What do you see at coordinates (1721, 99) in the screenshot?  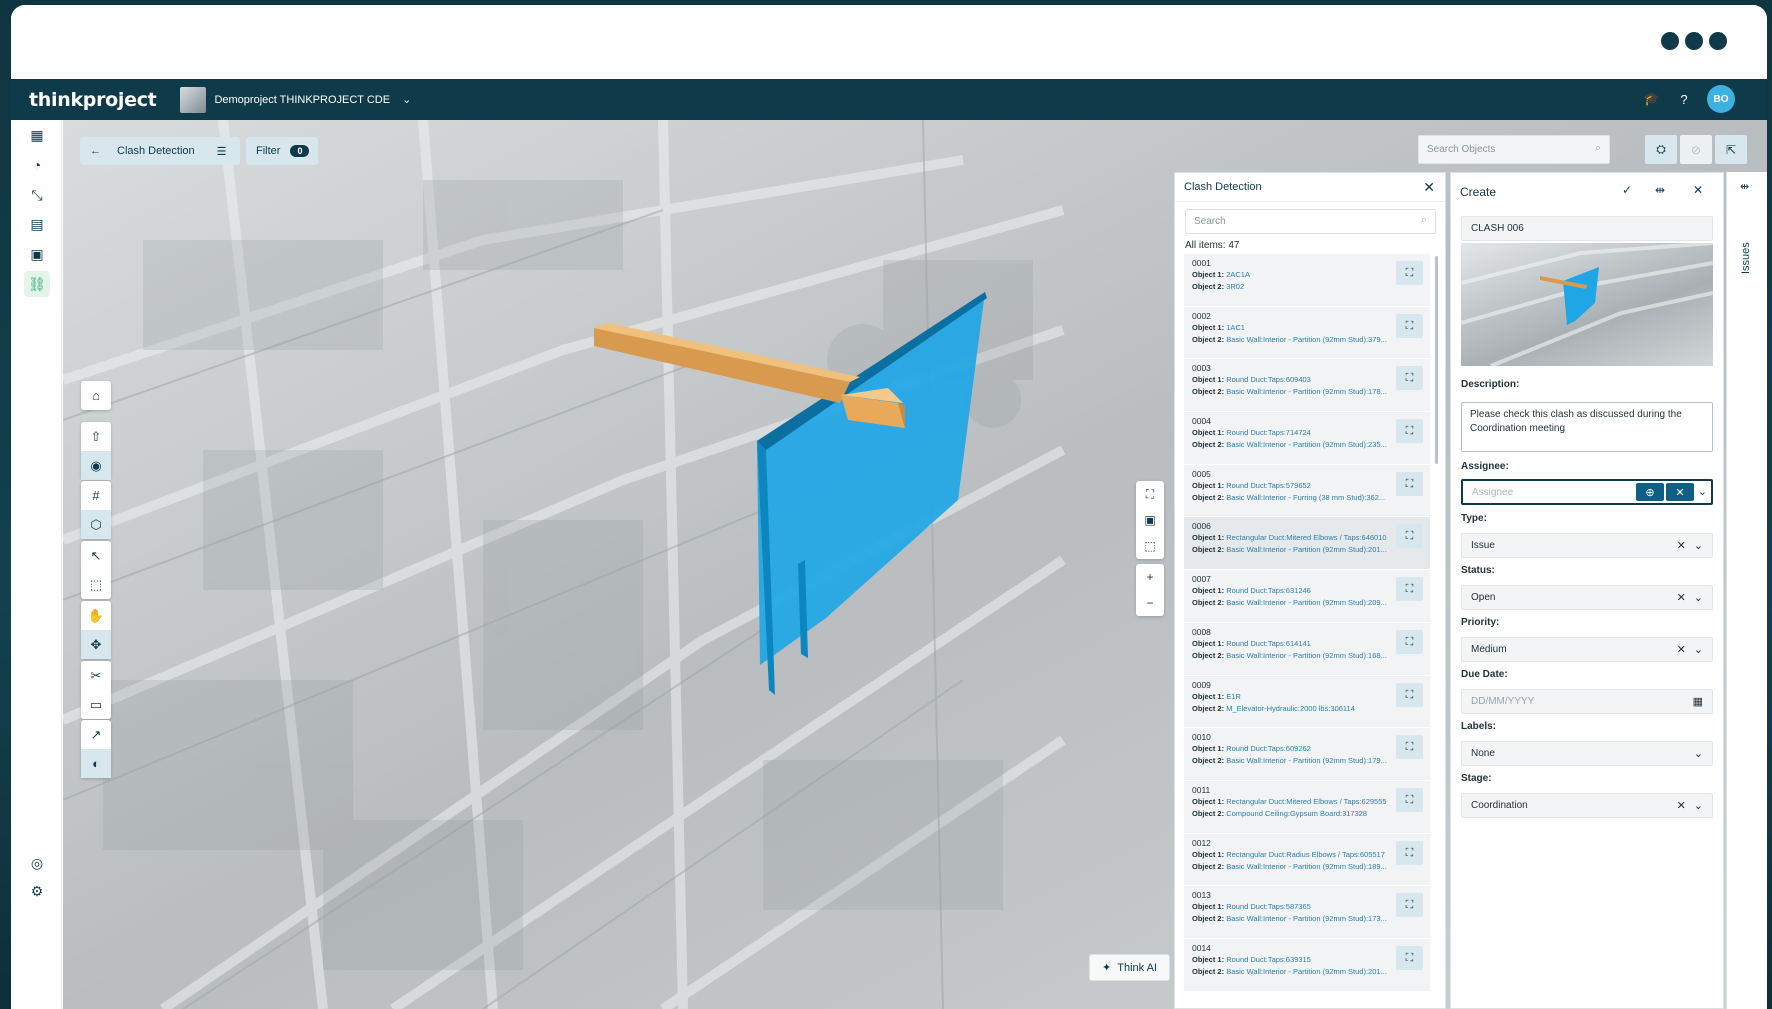 I see `avatar: BO` at bounding box center [1721, 99].